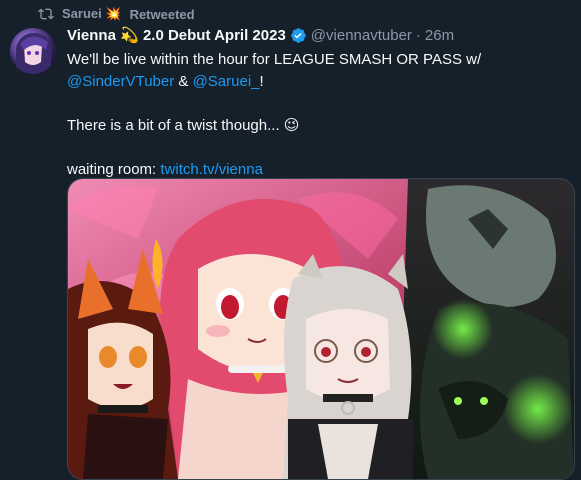  What do you see at coordinates (183, 125) in the screenshot?
I see `text-line-twist: There is a bit of a twist though... 😉` at bounding box center [183, 125].